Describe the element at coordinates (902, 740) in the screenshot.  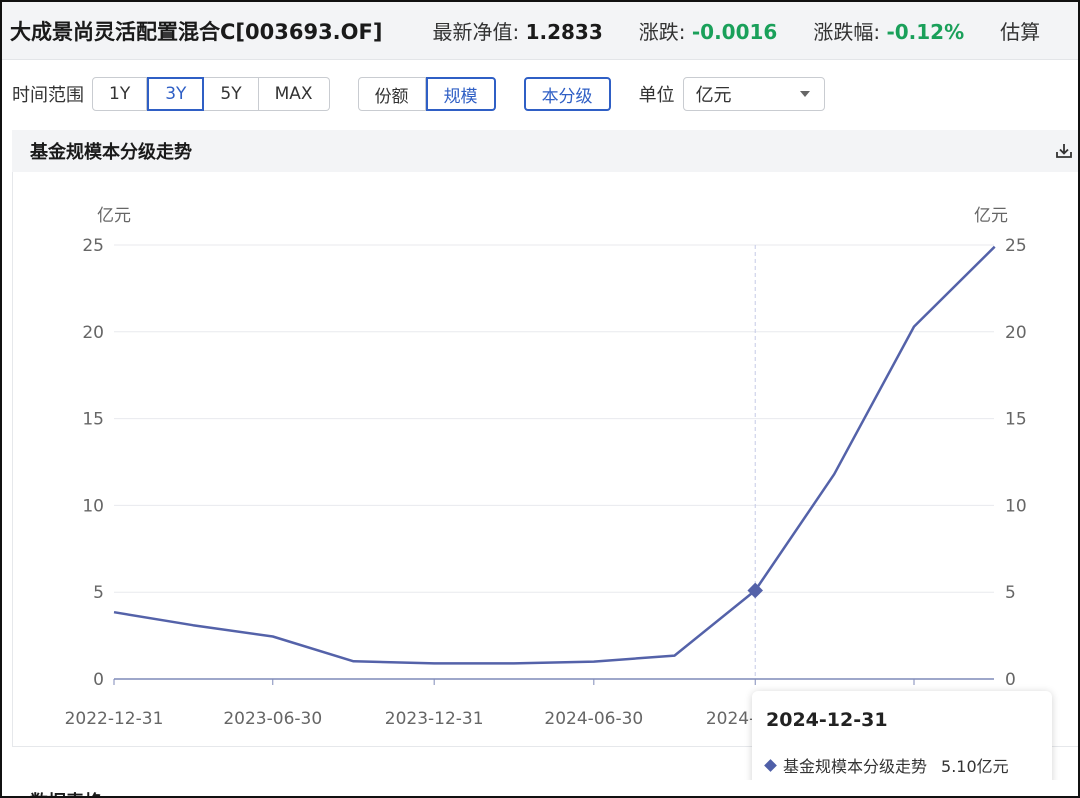
I see `chart-tooltip: 2024-12-31 基金规模本分级走势 5.10亿元` at that location.